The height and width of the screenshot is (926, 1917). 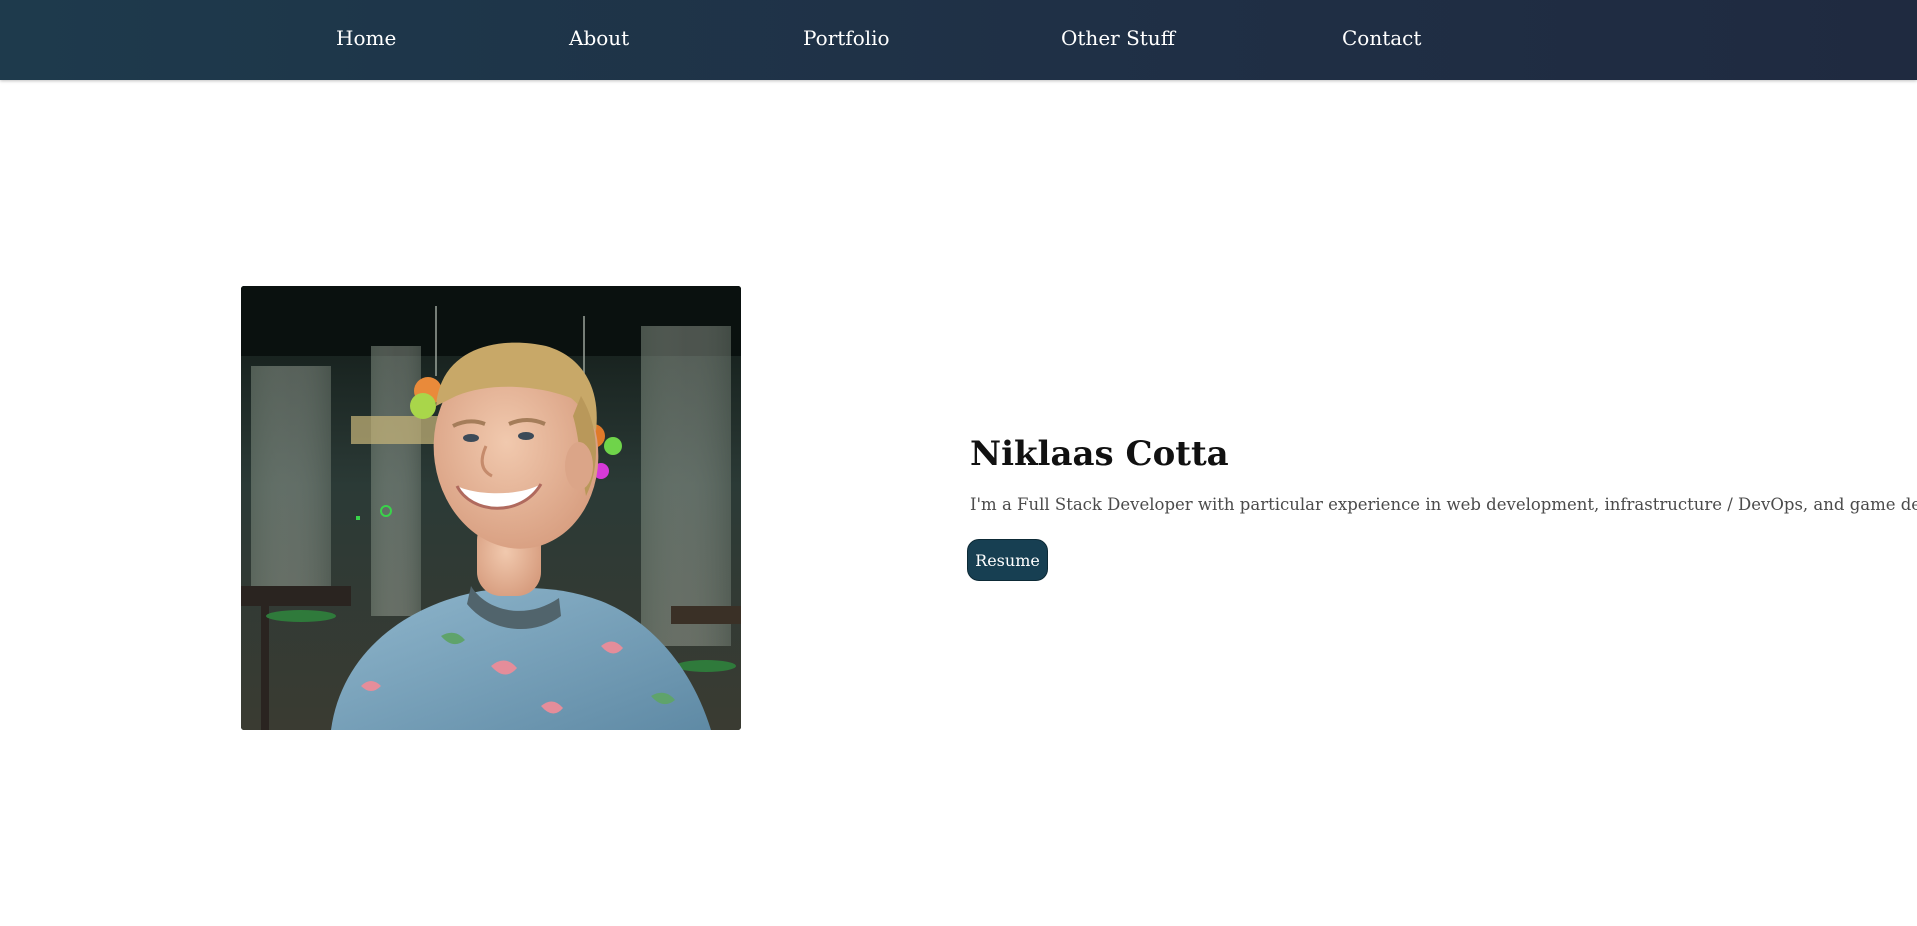 What do you see at coordinates (1381, 38) in the screenshot?
I see `nav-contact-link: Contact` at bounding box center [1381, 38].